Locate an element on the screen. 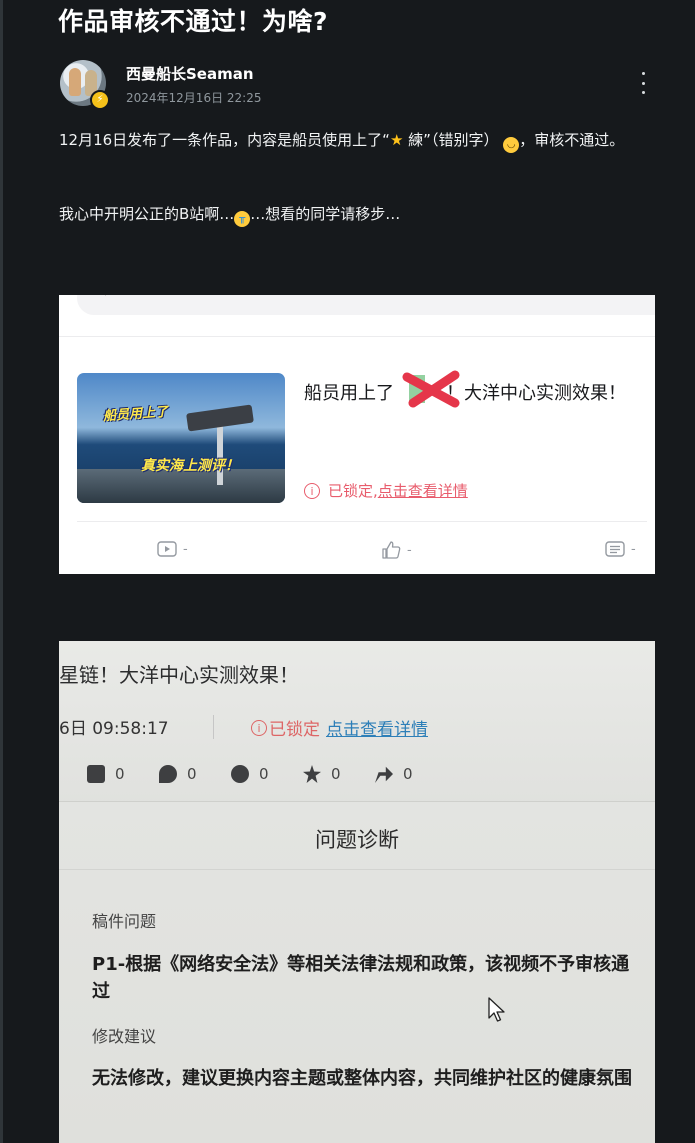 The image size is (695, 1143). video-icon is located at coordinates (96, 774).